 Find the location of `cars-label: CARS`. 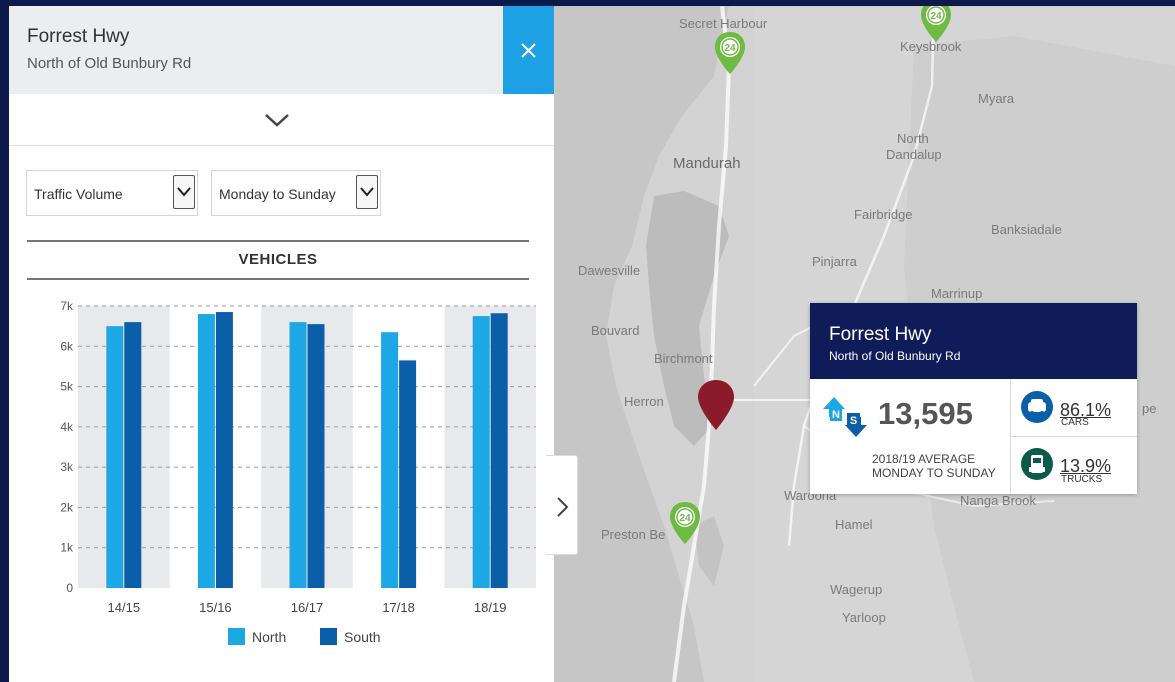

cars-label: CARS is located at coordinates (1075, 422).